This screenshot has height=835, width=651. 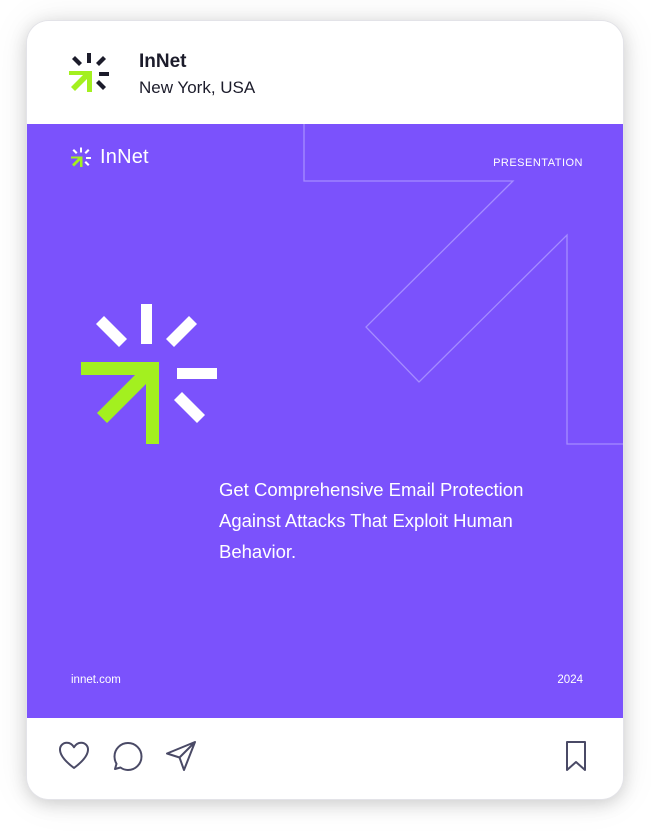 I want to click on profile-name: InNet, so click(x=163, y=62).